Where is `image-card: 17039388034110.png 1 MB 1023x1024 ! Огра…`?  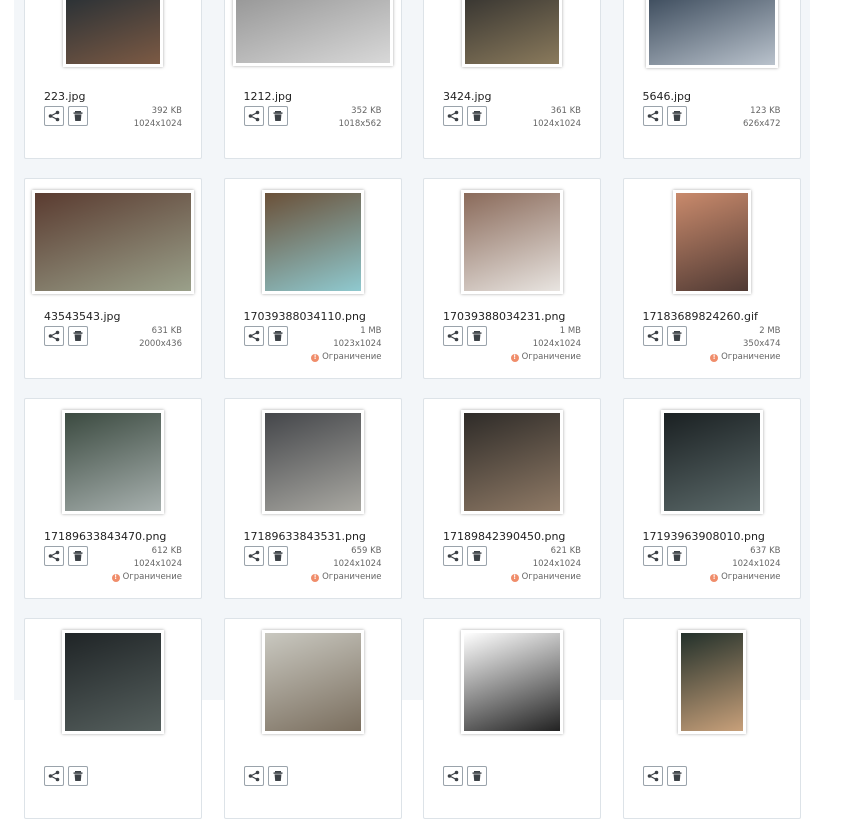 image-card: 17039388034110.png 1 MB 1023x1024 ! Огра… is located at coordinates (312, 278).